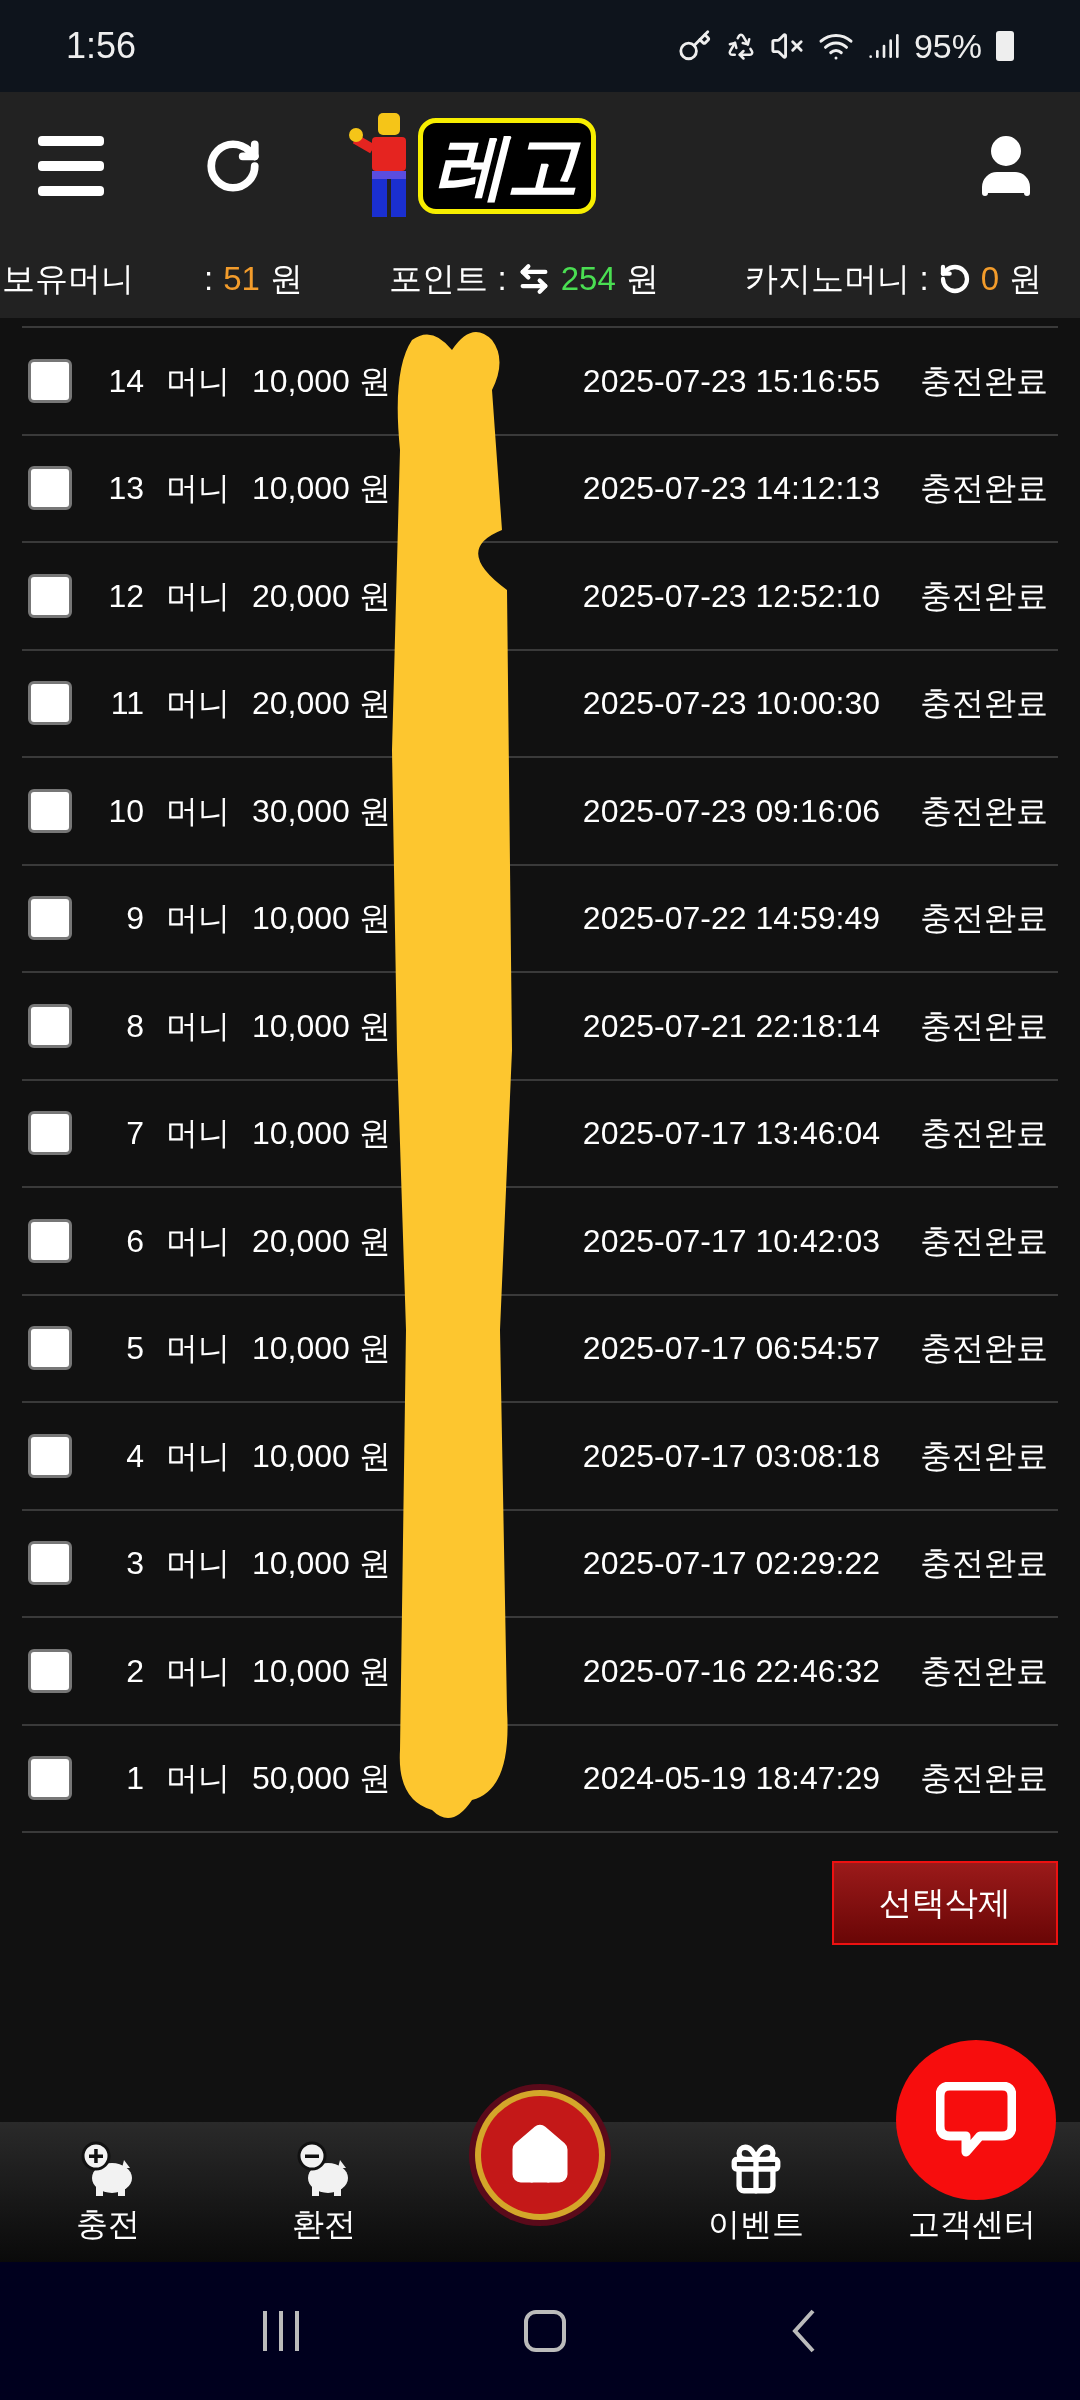 Image resolution: width=1080 pixels, height=2400 pixels. What do you see at coordinates (233, 166) in the screenshot?
I see `refresh-button` at bounding box center [233, 166].